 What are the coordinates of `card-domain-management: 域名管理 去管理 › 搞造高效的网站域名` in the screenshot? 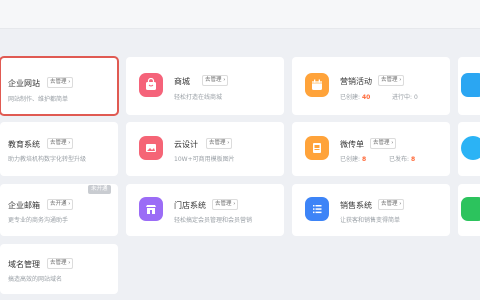 It's located at (59, 269).